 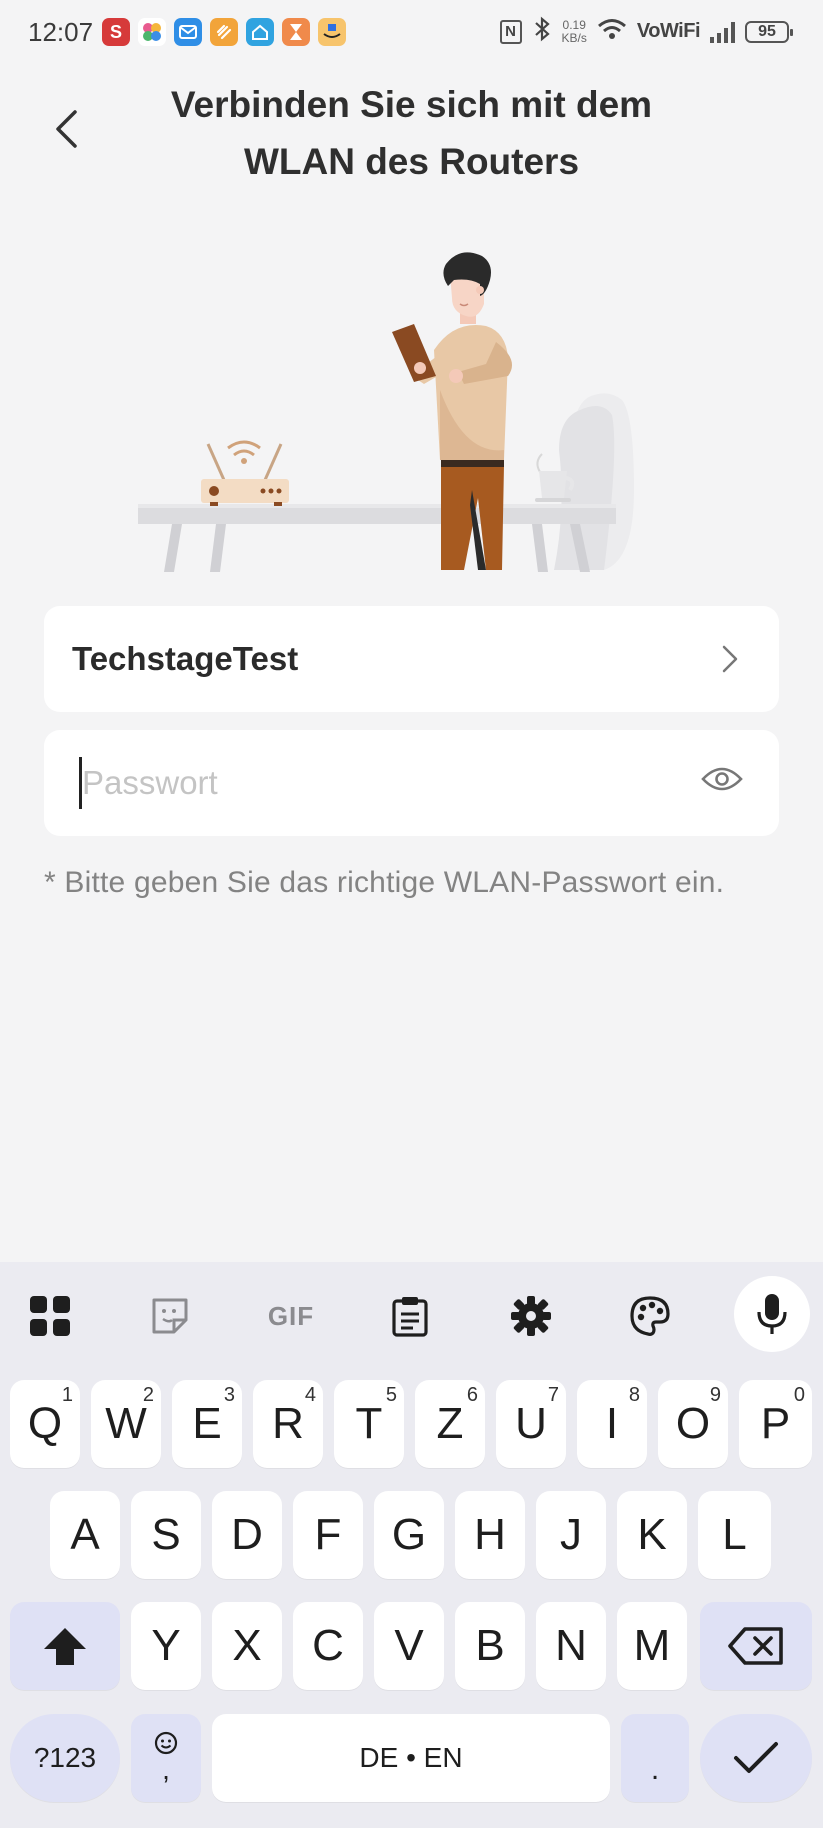 I want to click on key-label: H, so click(x=490, y=1534).